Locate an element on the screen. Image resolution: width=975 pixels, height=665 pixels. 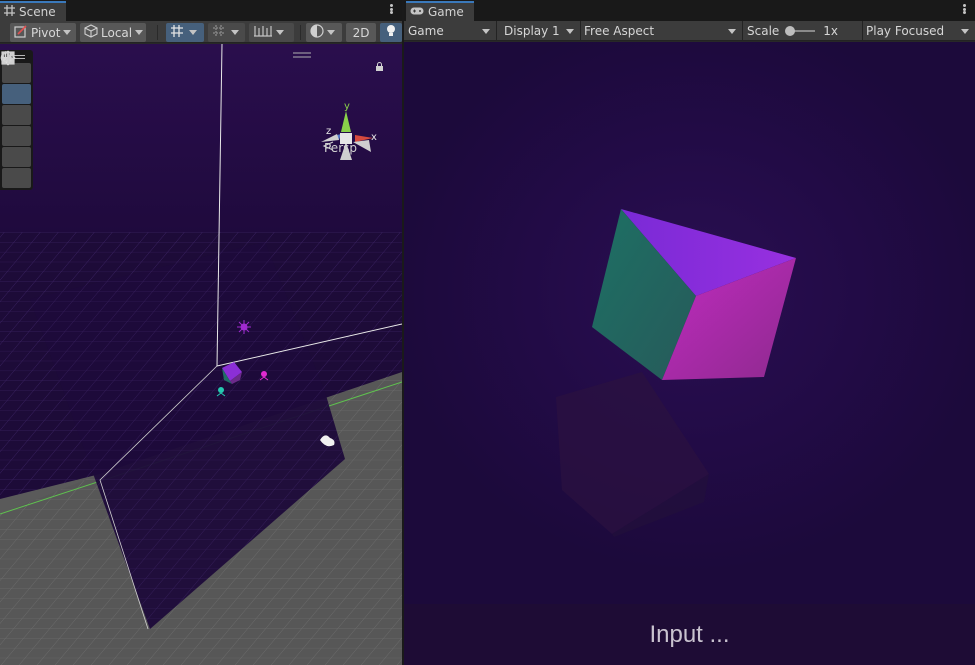
sphere-icon is located at coordinates (317, 32).